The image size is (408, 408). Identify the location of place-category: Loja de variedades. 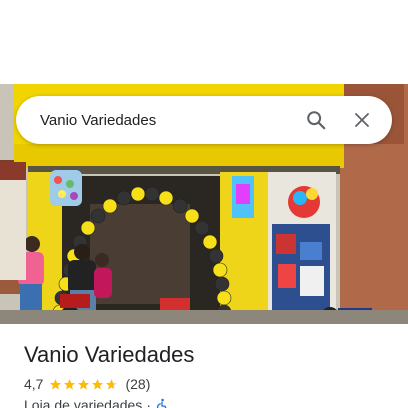
(83, 402).